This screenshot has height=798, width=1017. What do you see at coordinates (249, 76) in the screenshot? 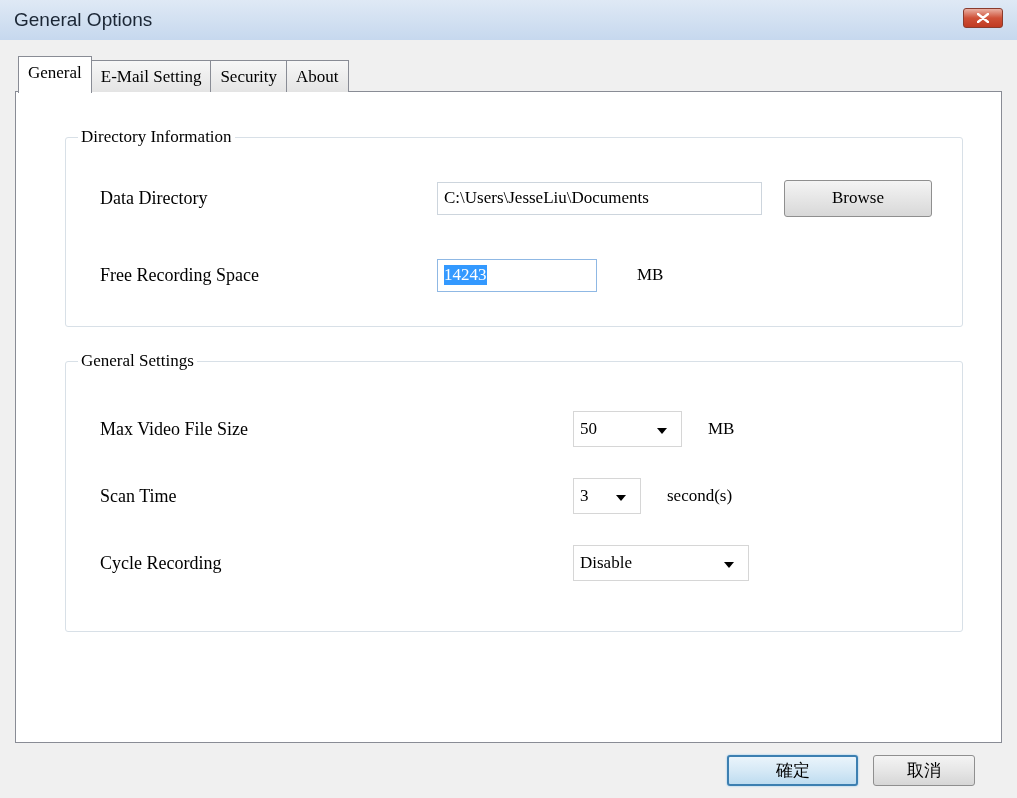
I see `tab: Security` at bounding box center [249, 76].